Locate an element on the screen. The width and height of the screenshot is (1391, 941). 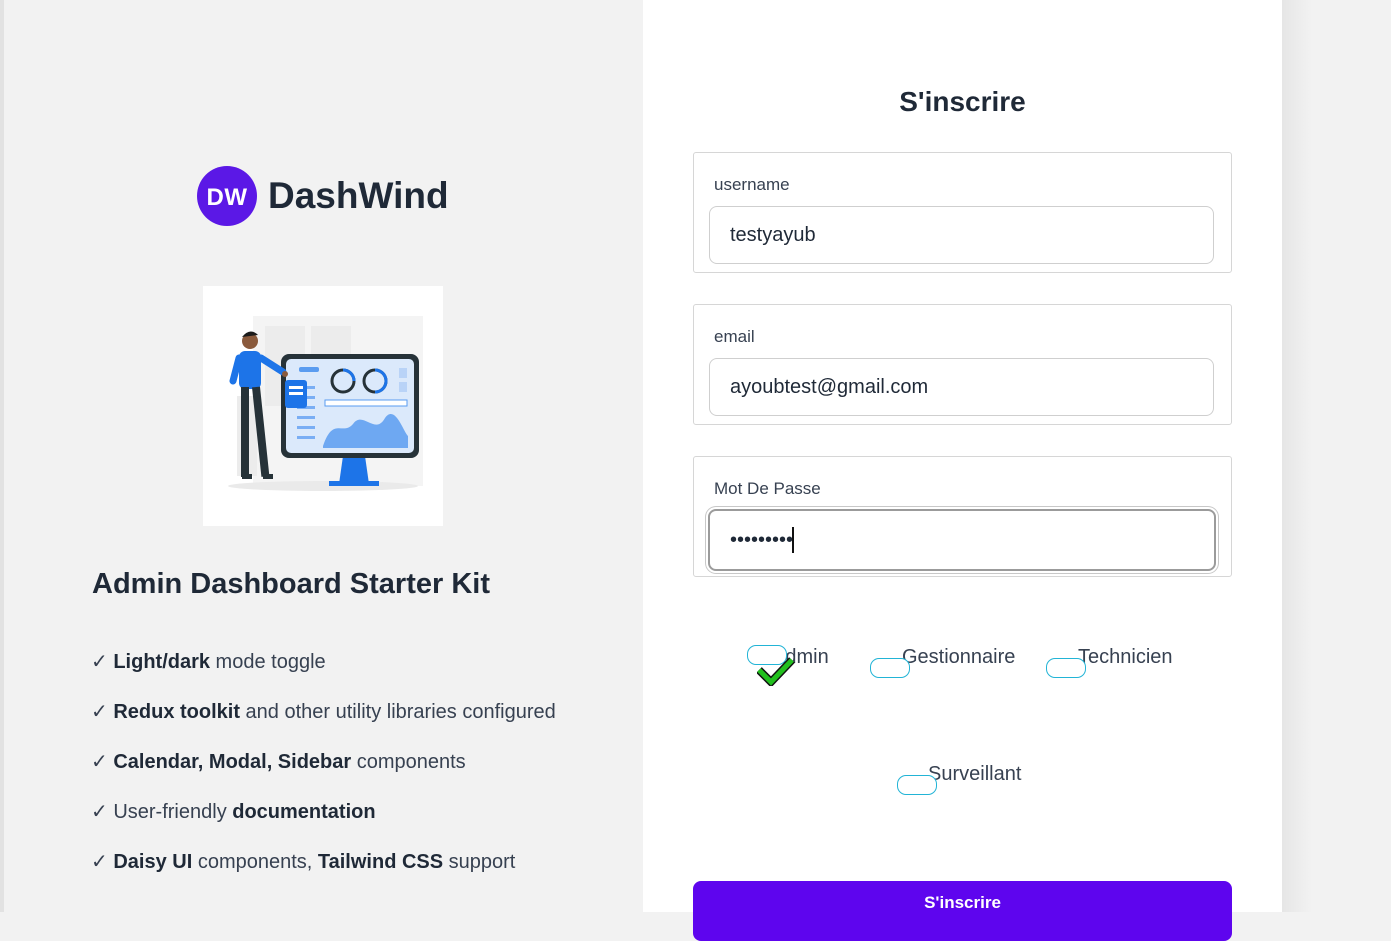
feature-text: mode toggle is located at coordinates (268, 662).